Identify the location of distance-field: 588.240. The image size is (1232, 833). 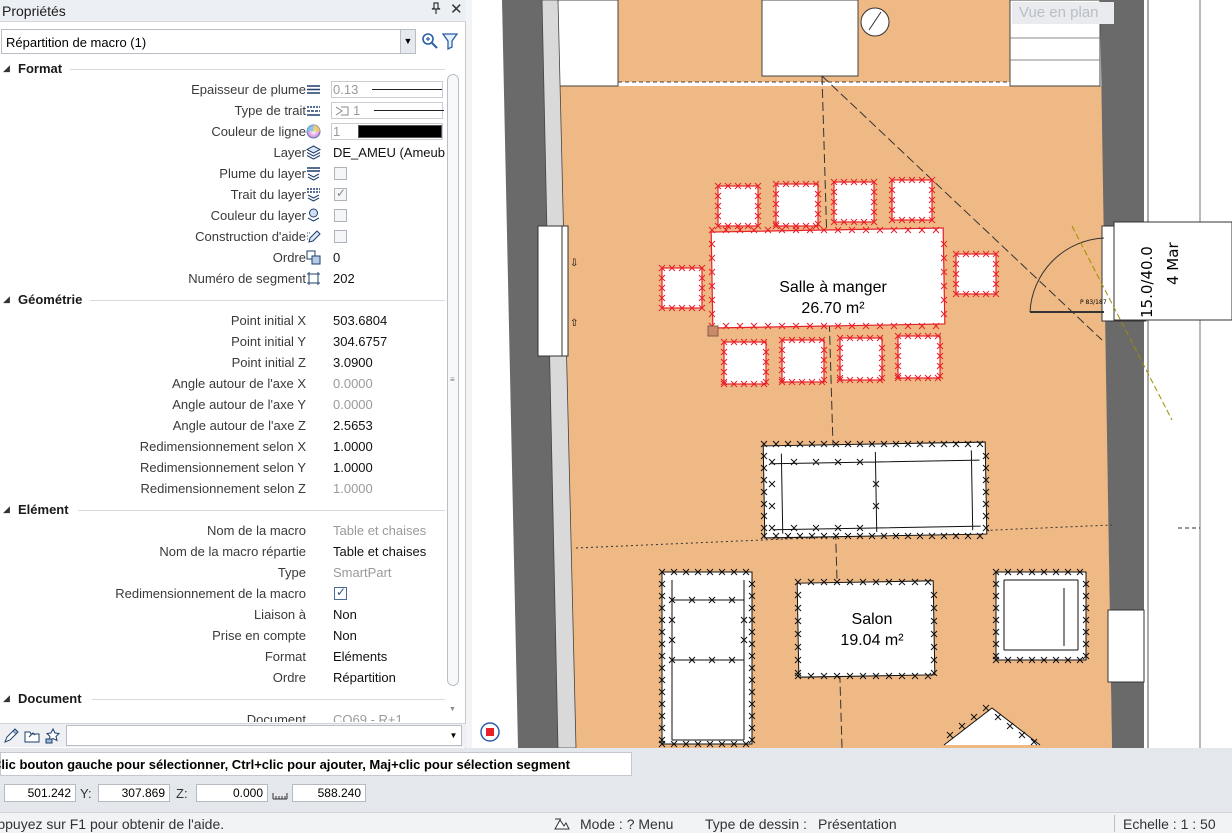
(329, 793).